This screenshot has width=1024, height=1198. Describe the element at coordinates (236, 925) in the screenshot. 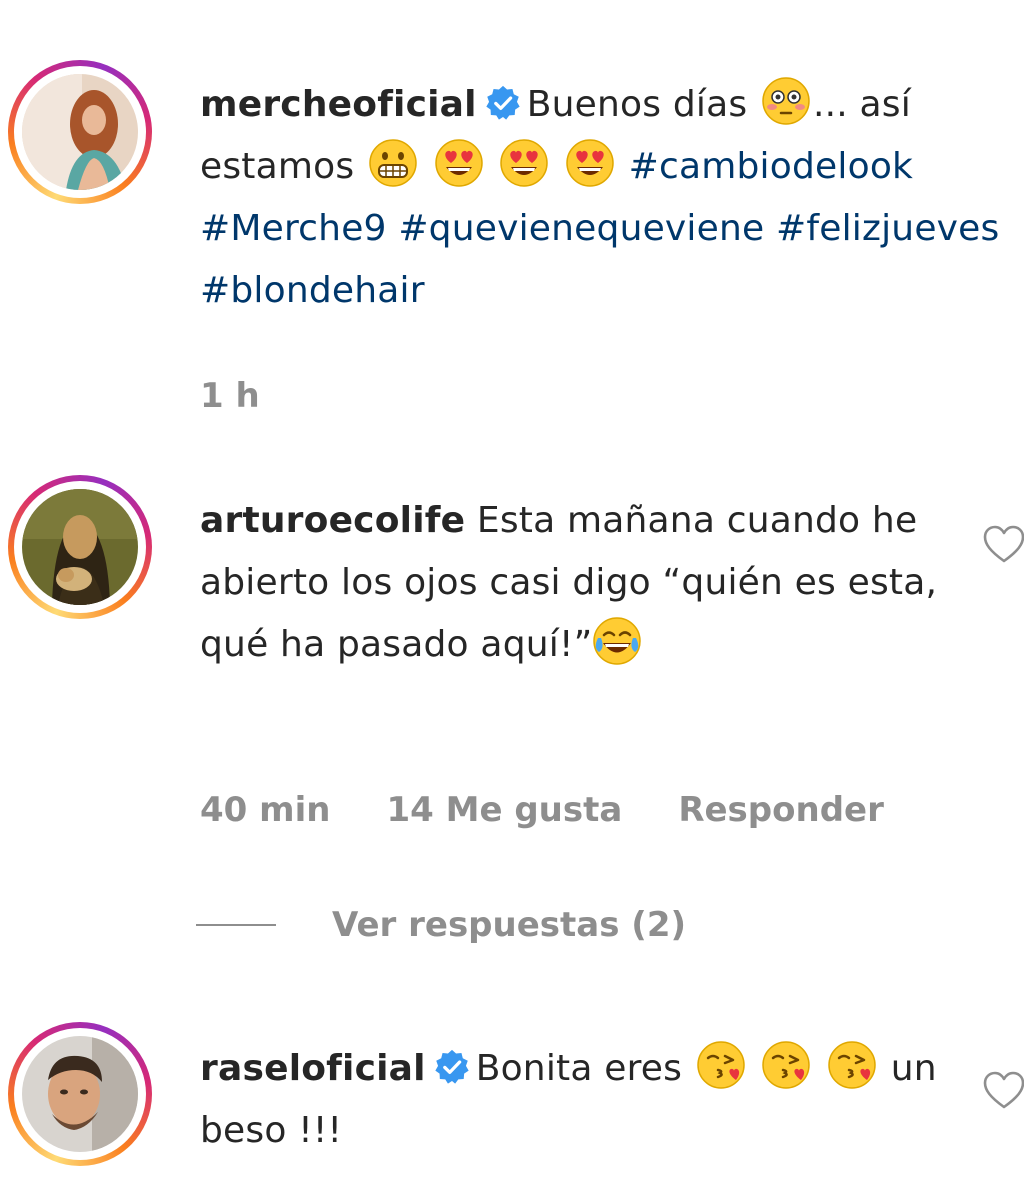

I see `replies-divider` at that location.